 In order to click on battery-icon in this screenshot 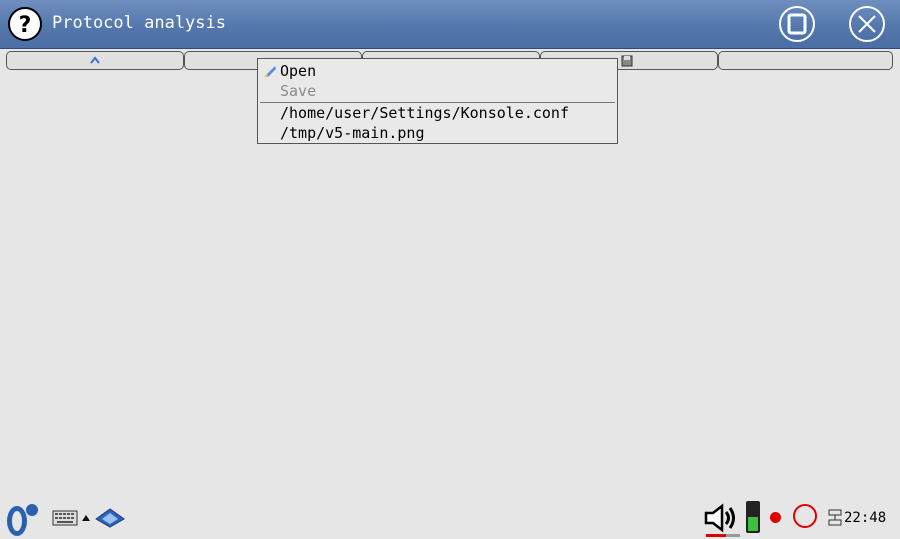, I will do `click(753, 517)`.